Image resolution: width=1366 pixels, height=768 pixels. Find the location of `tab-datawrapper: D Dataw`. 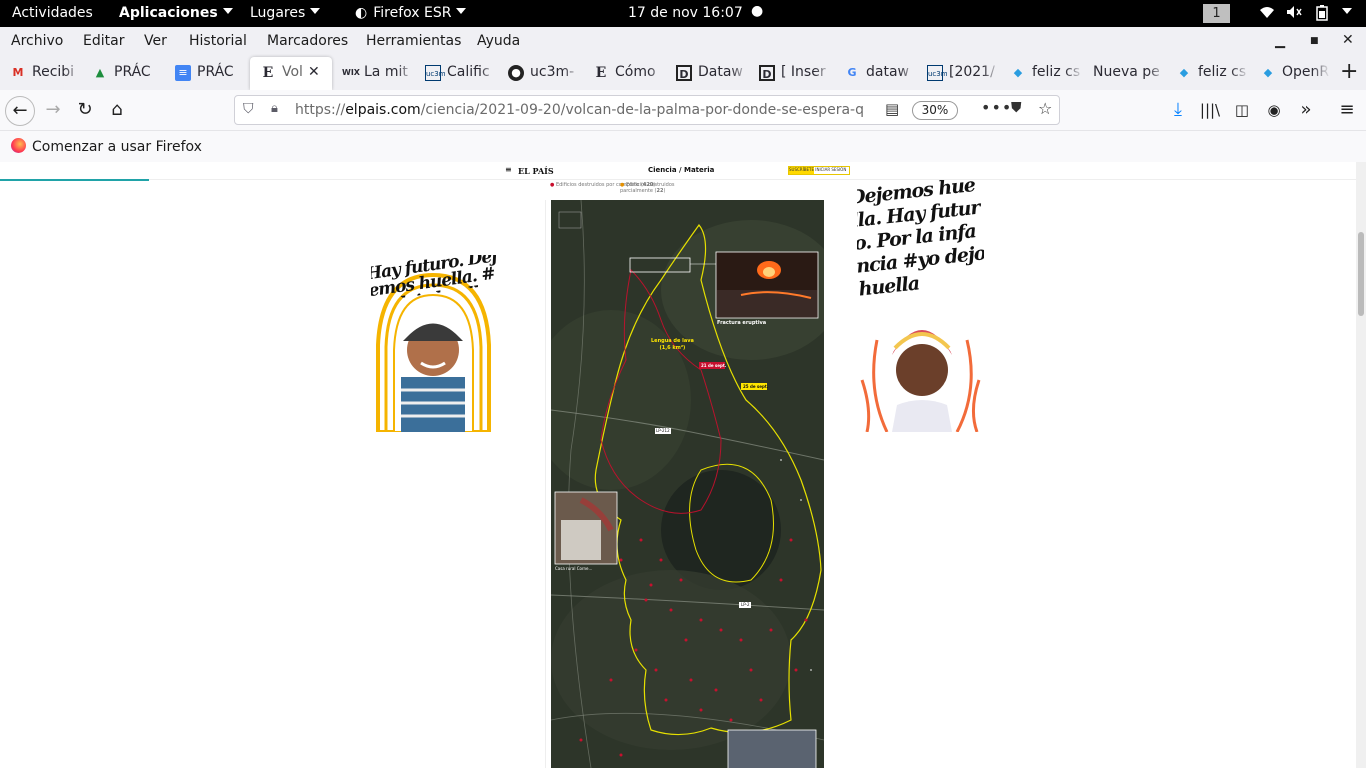

tab-datawrapper: D Dataw is located at coordinates (707, 73).